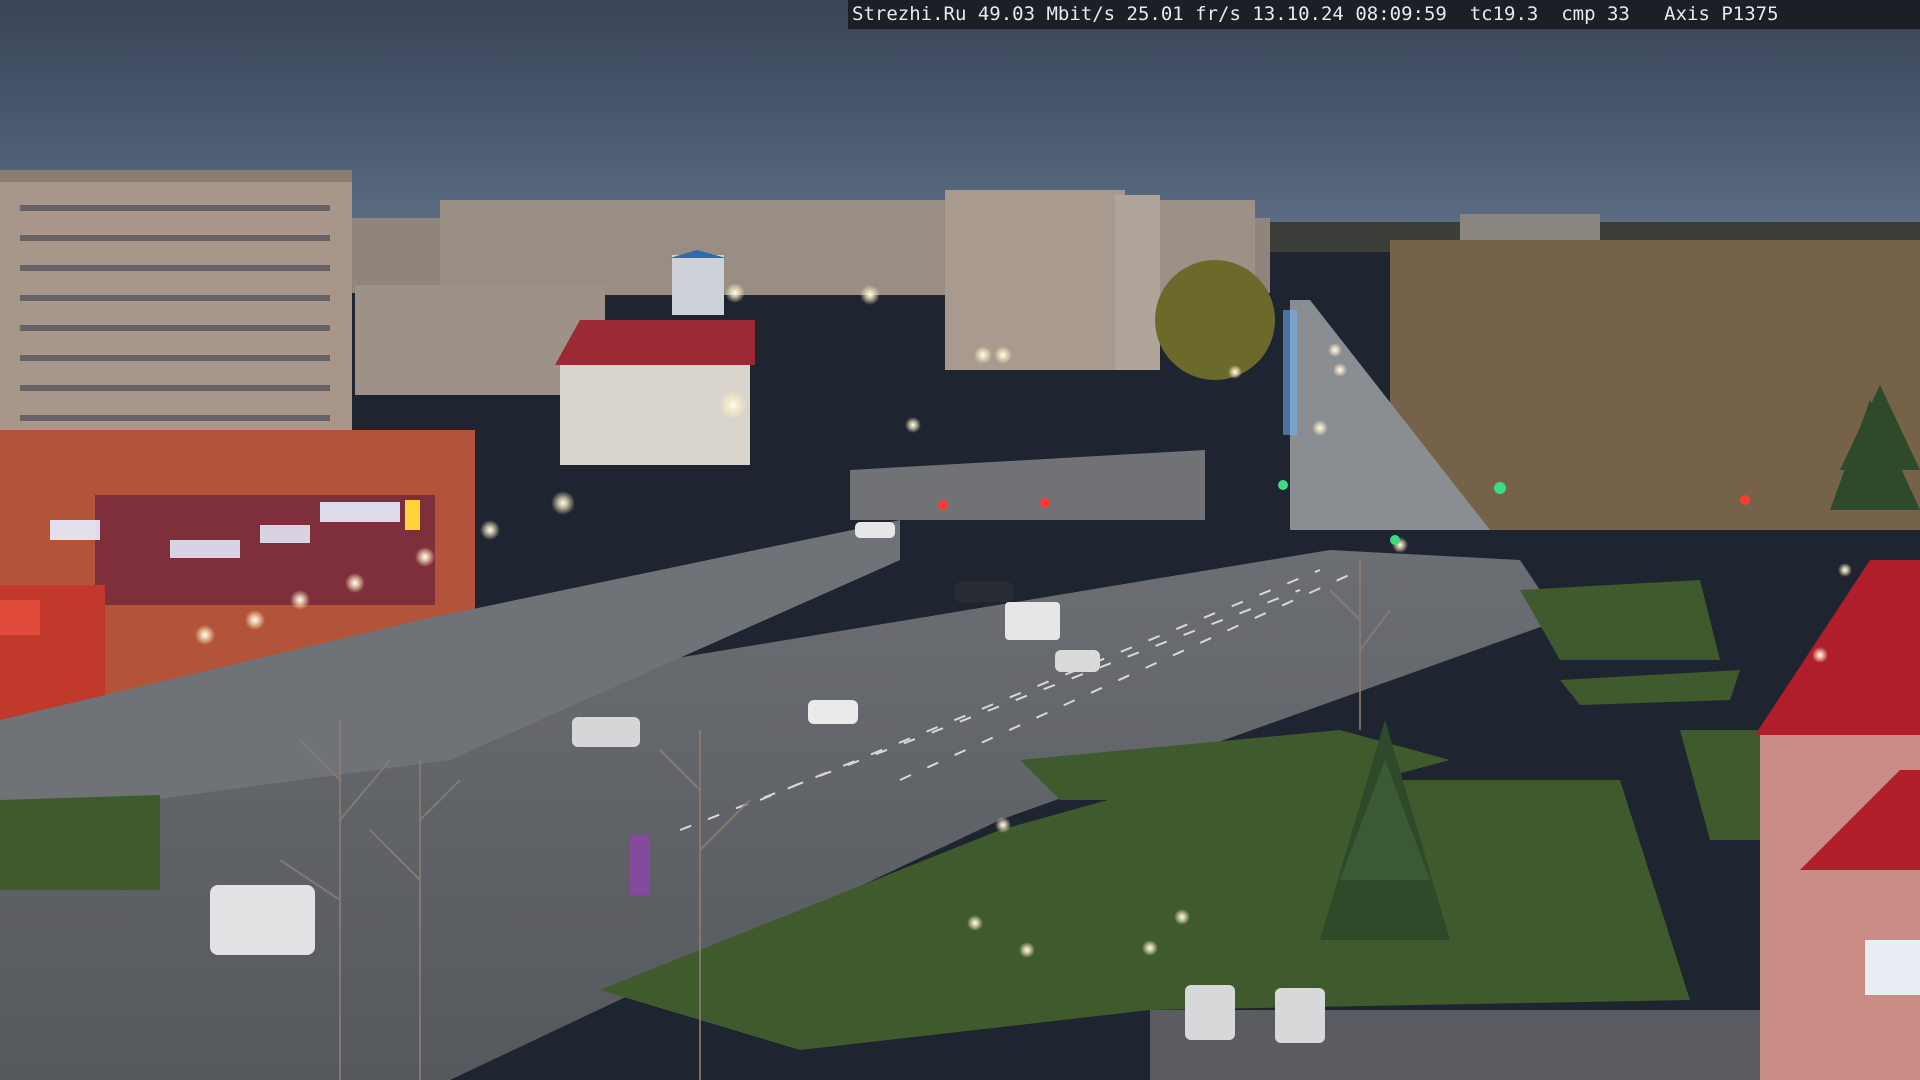 The width and height of the screenshot is (1920, 1080). What do you see at coordinates (1655, 385) in the screenshot?
I see `forest-right` at bounding box center [1655, 385].